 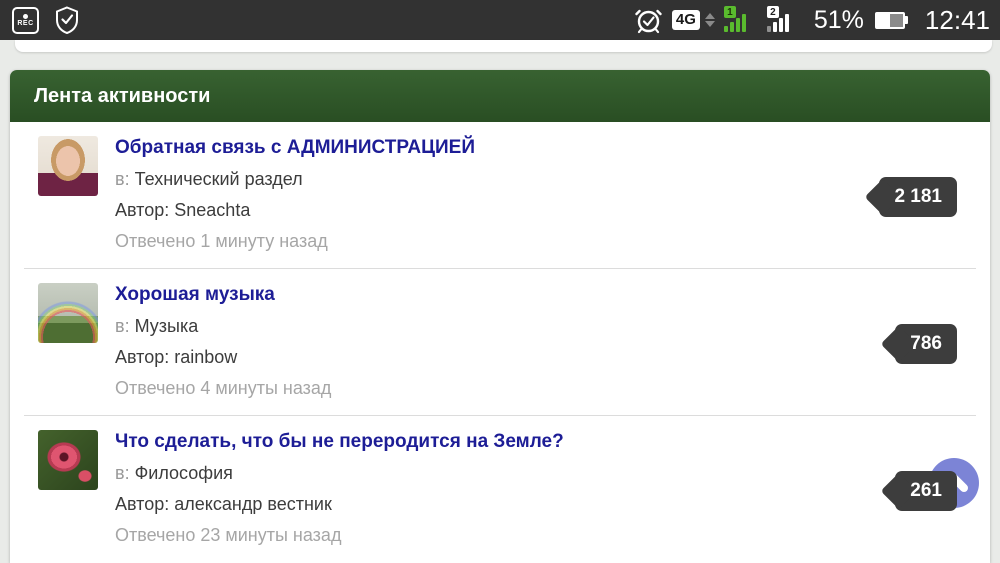 I want to click on battery-percent: 51%, so click(x=838, y=19).